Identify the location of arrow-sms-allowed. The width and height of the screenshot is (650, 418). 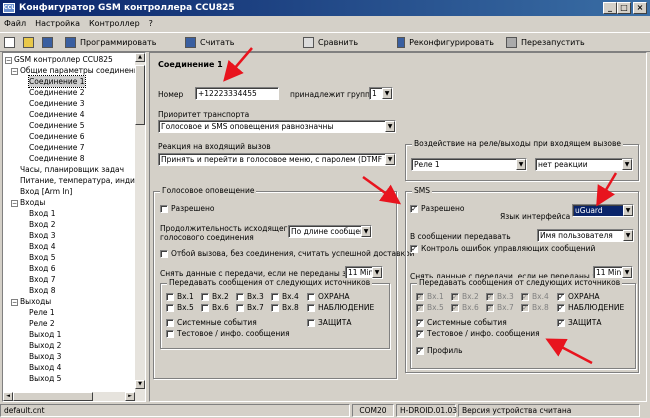
(382, 190).